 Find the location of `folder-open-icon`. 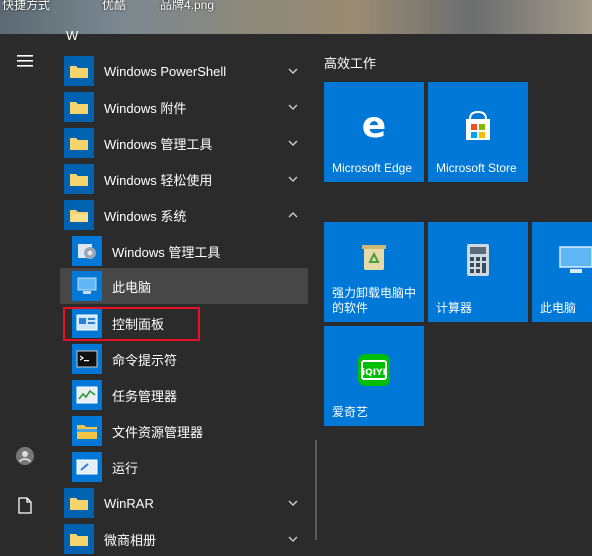

folder-open-icon is located at coordinates (79, 215).